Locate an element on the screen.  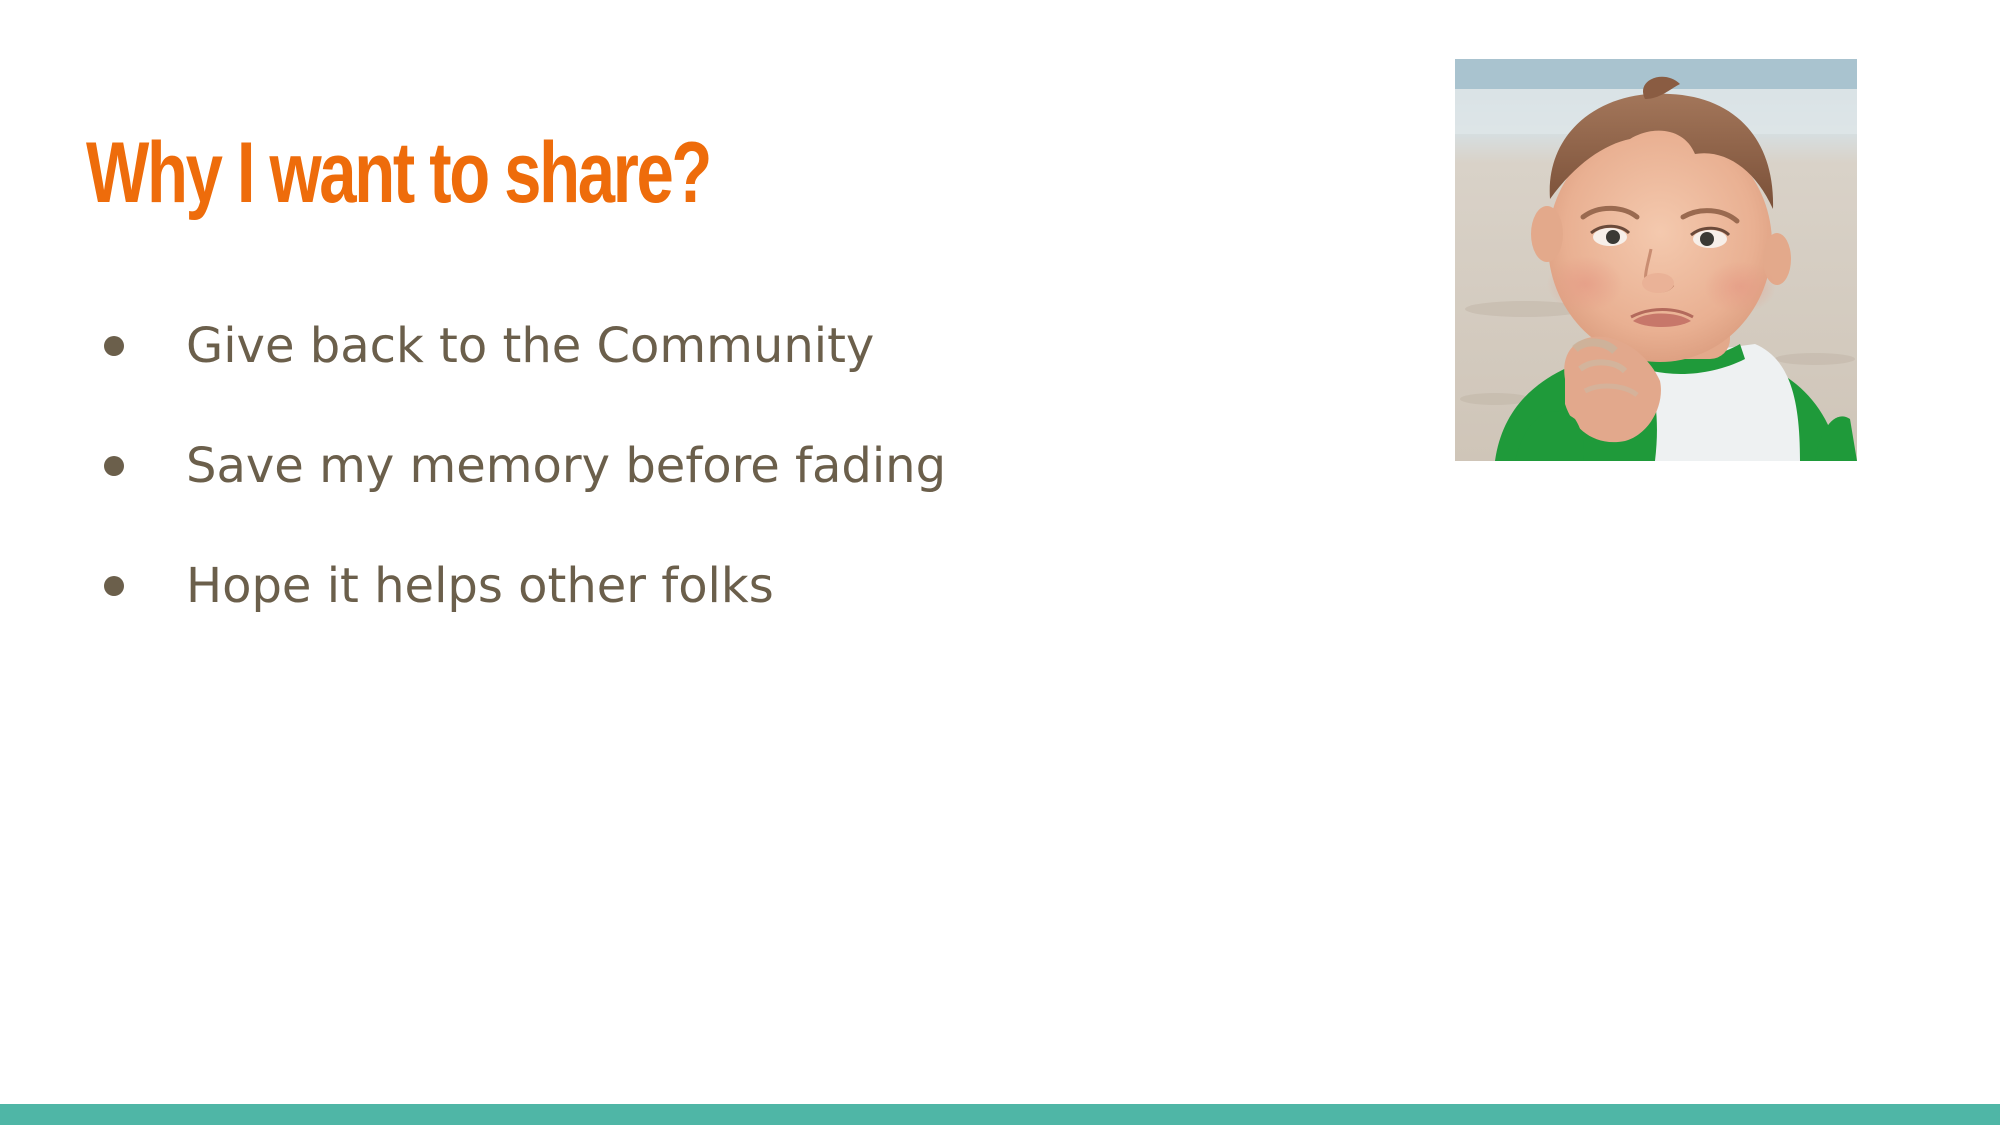
success-kid-photo is located at coordinates (1656, 260).